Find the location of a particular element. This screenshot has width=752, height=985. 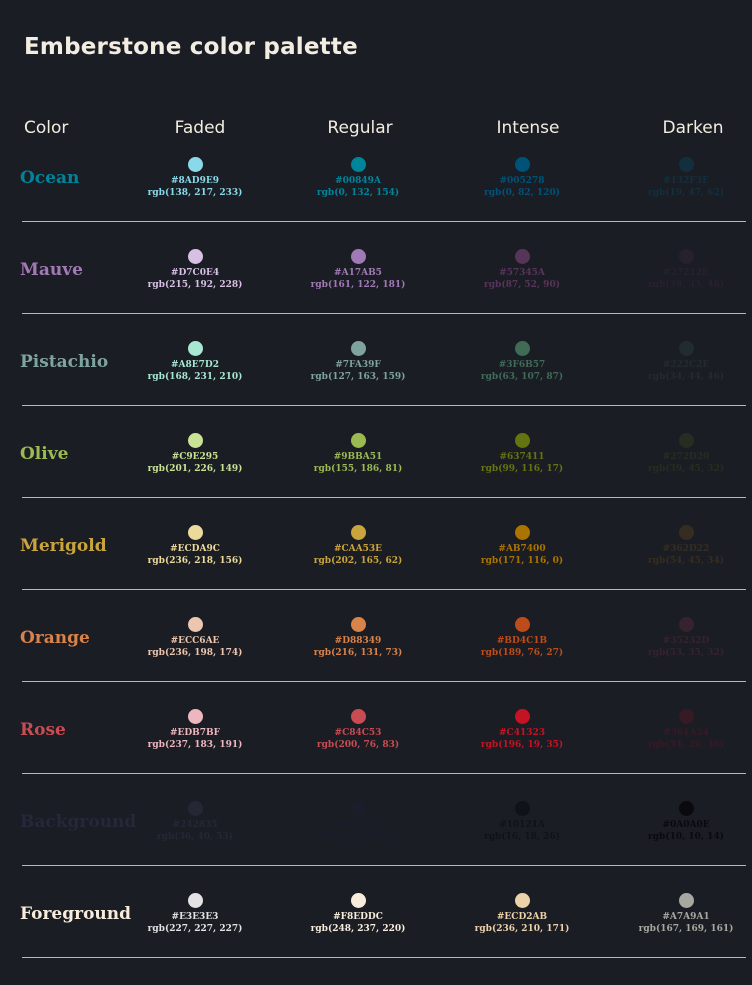

color-name: Mauve is located at coordinates (51, 270).